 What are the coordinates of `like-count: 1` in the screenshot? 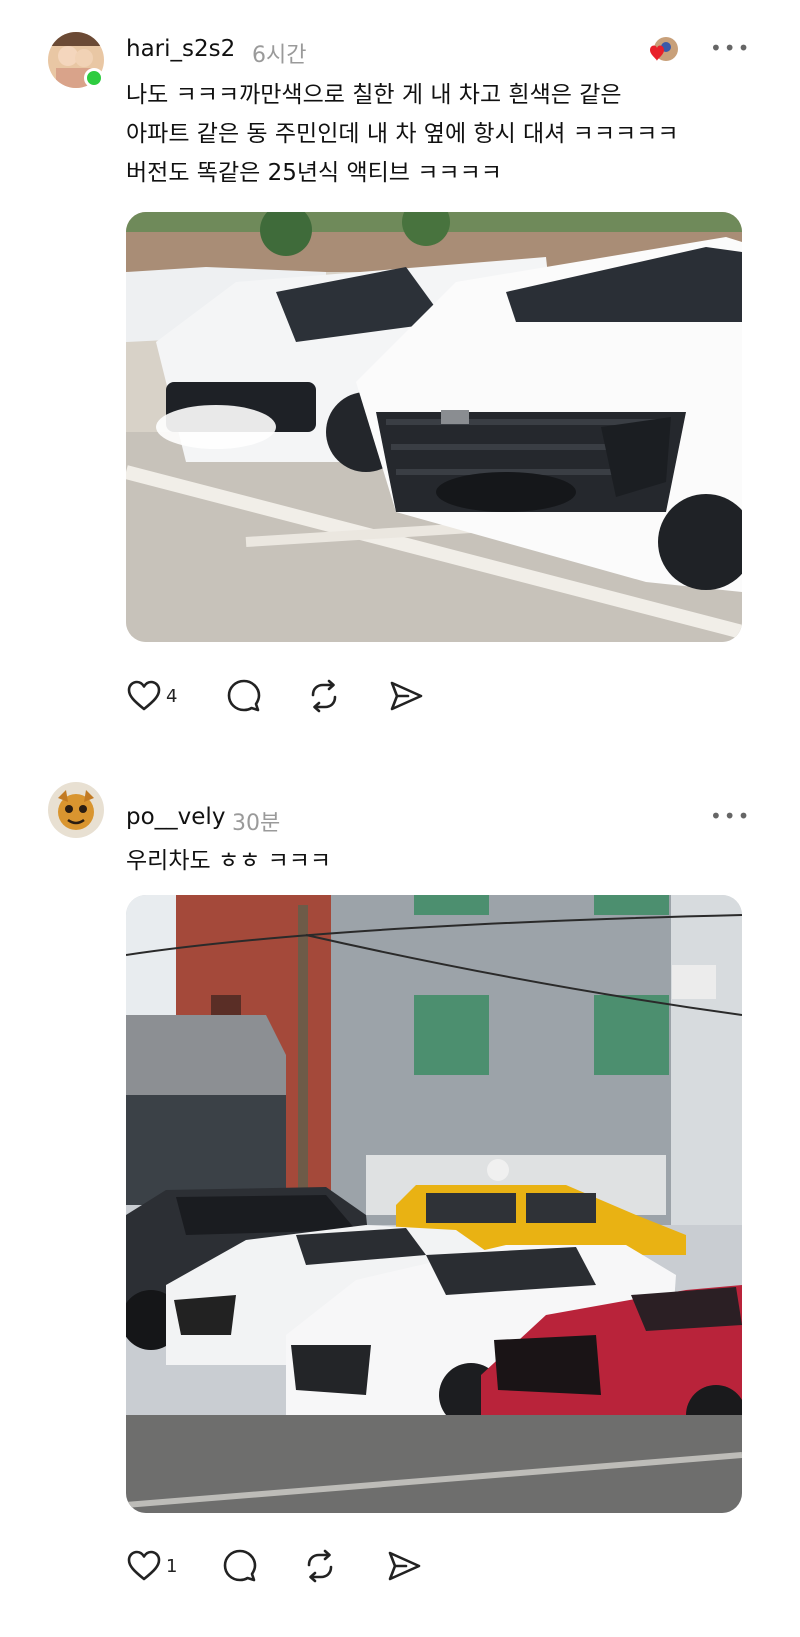 It's located at (172, 1566).